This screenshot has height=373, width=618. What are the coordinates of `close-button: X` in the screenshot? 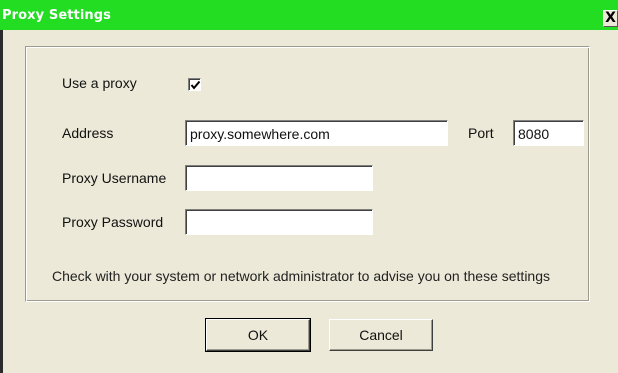 It's located at (610, 18).